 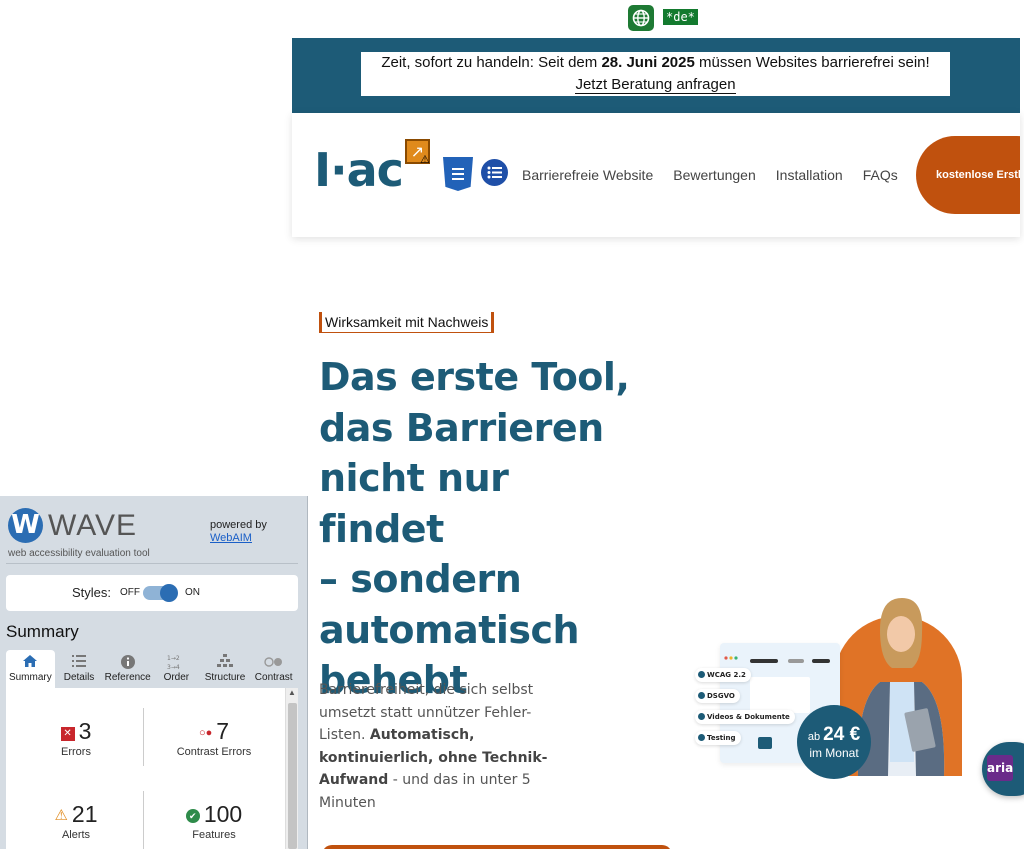 What do you see at coordinates (173, 658) in the screenshot?
I see `svg-text: 1→2` at bounding box center [173, 658].